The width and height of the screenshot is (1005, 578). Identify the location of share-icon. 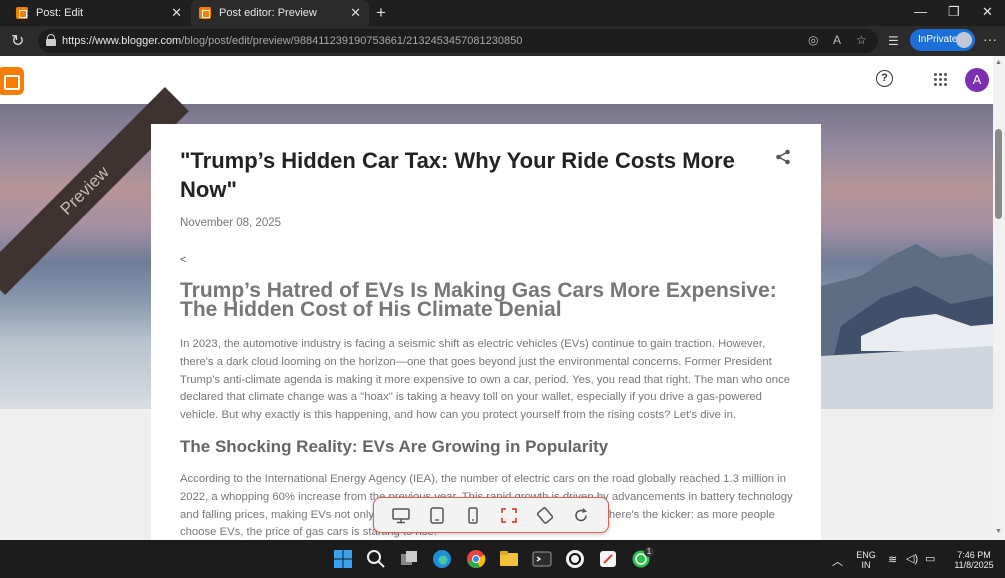
(783, 157).